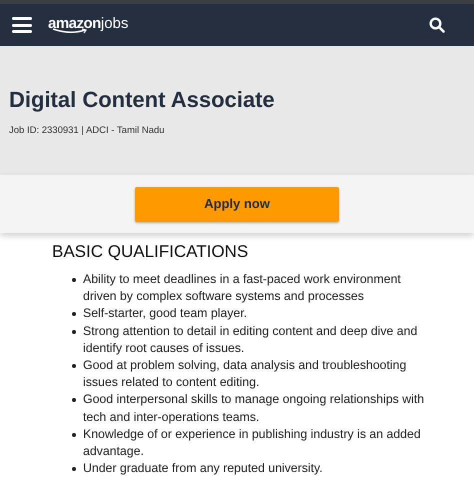 The height and width of the screenshot is (491, 474). Describe the element at coordinates (252, 443) in the screenshot. I see `qualification-item: Knowledge of or experience in publishing industry is an added advantage.` at that location.